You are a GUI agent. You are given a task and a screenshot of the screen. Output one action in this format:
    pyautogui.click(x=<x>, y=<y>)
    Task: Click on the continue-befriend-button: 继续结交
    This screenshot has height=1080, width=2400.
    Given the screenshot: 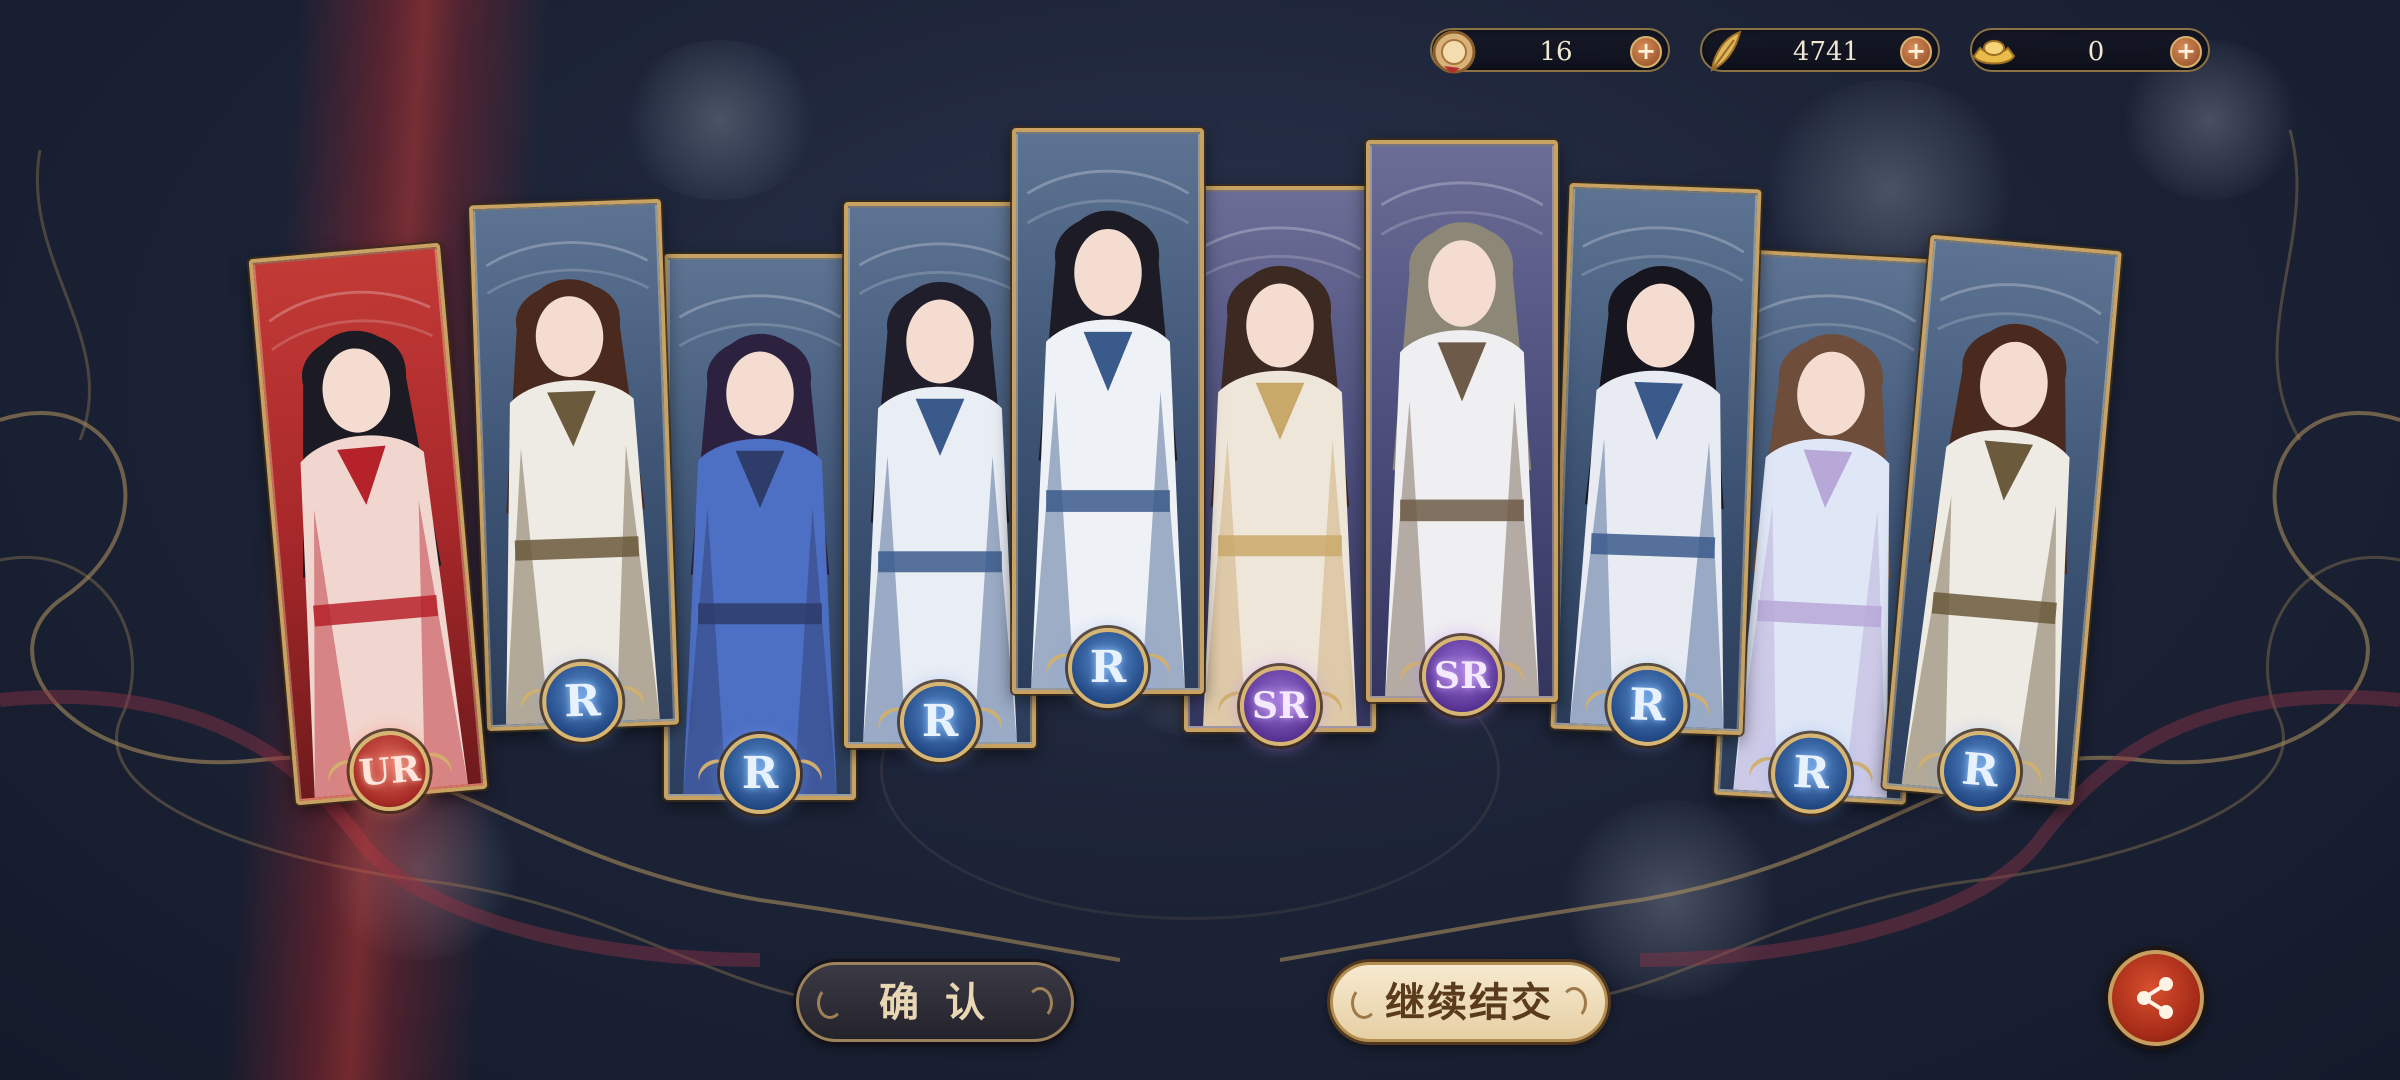 What is the action you would take?
    pyautogui.click(x=1469, y=1002)
    